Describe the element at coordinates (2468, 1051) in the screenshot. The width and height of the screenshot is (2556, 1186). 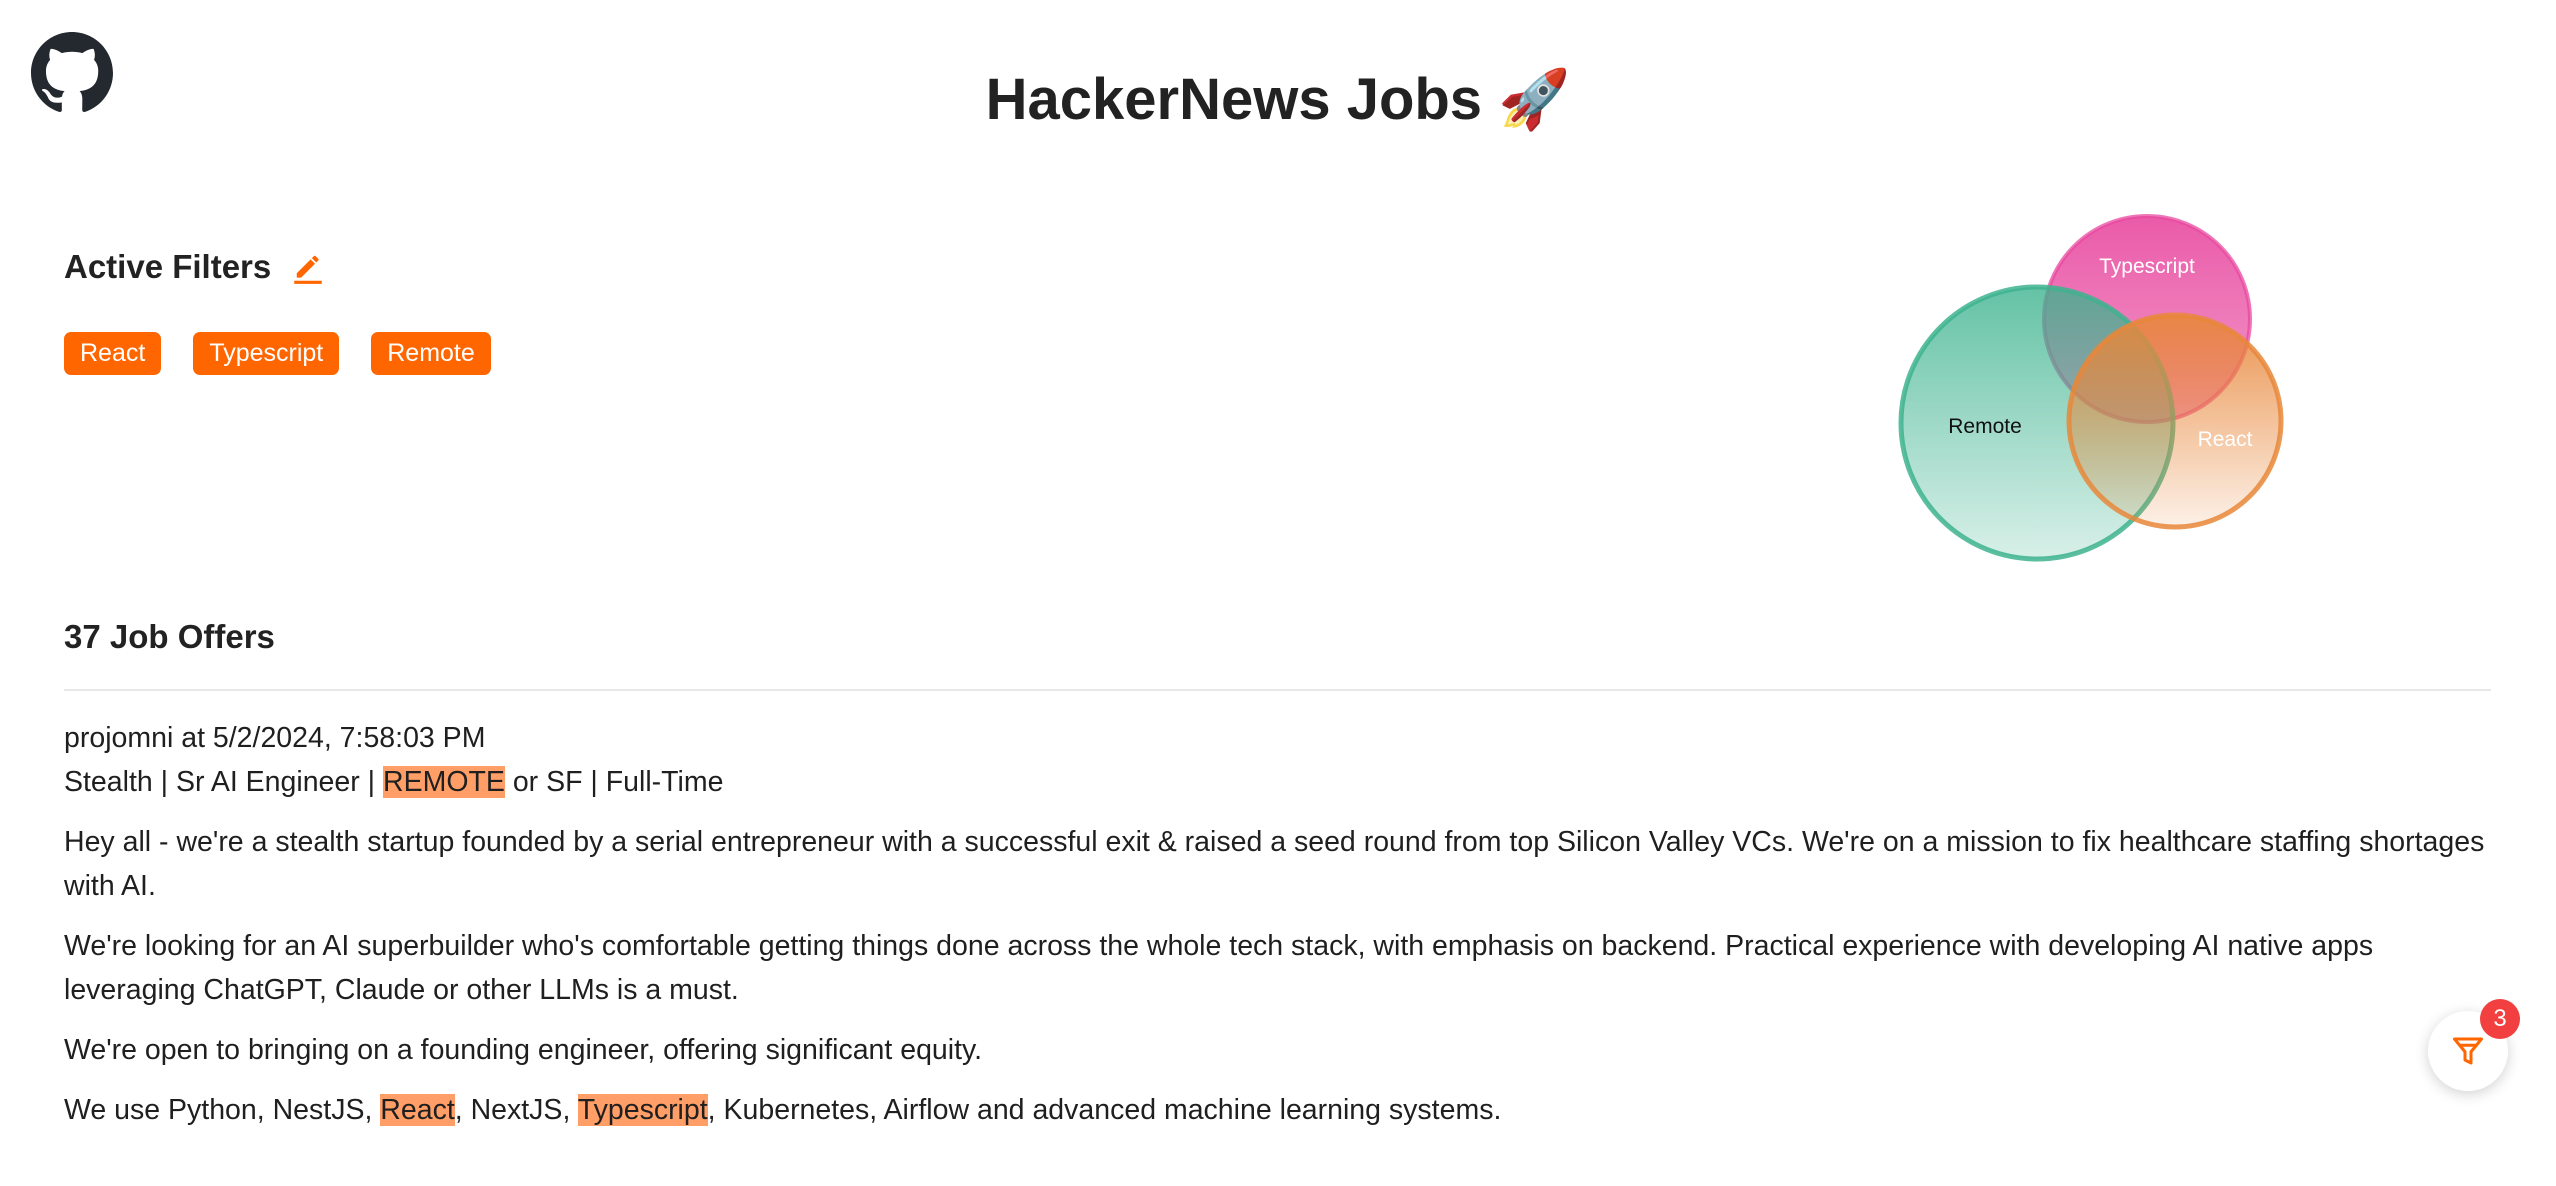
I see `filter-icon` at that location.